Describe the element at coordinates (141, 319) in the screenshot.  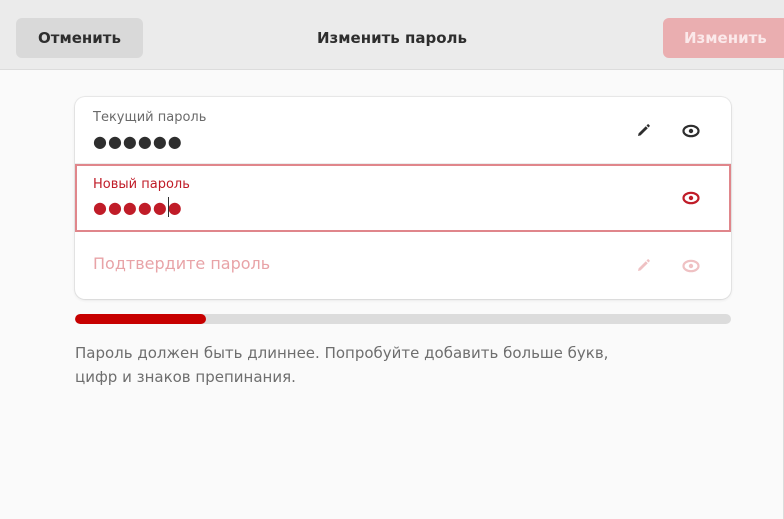
I see `password-strength-fill` at that location.